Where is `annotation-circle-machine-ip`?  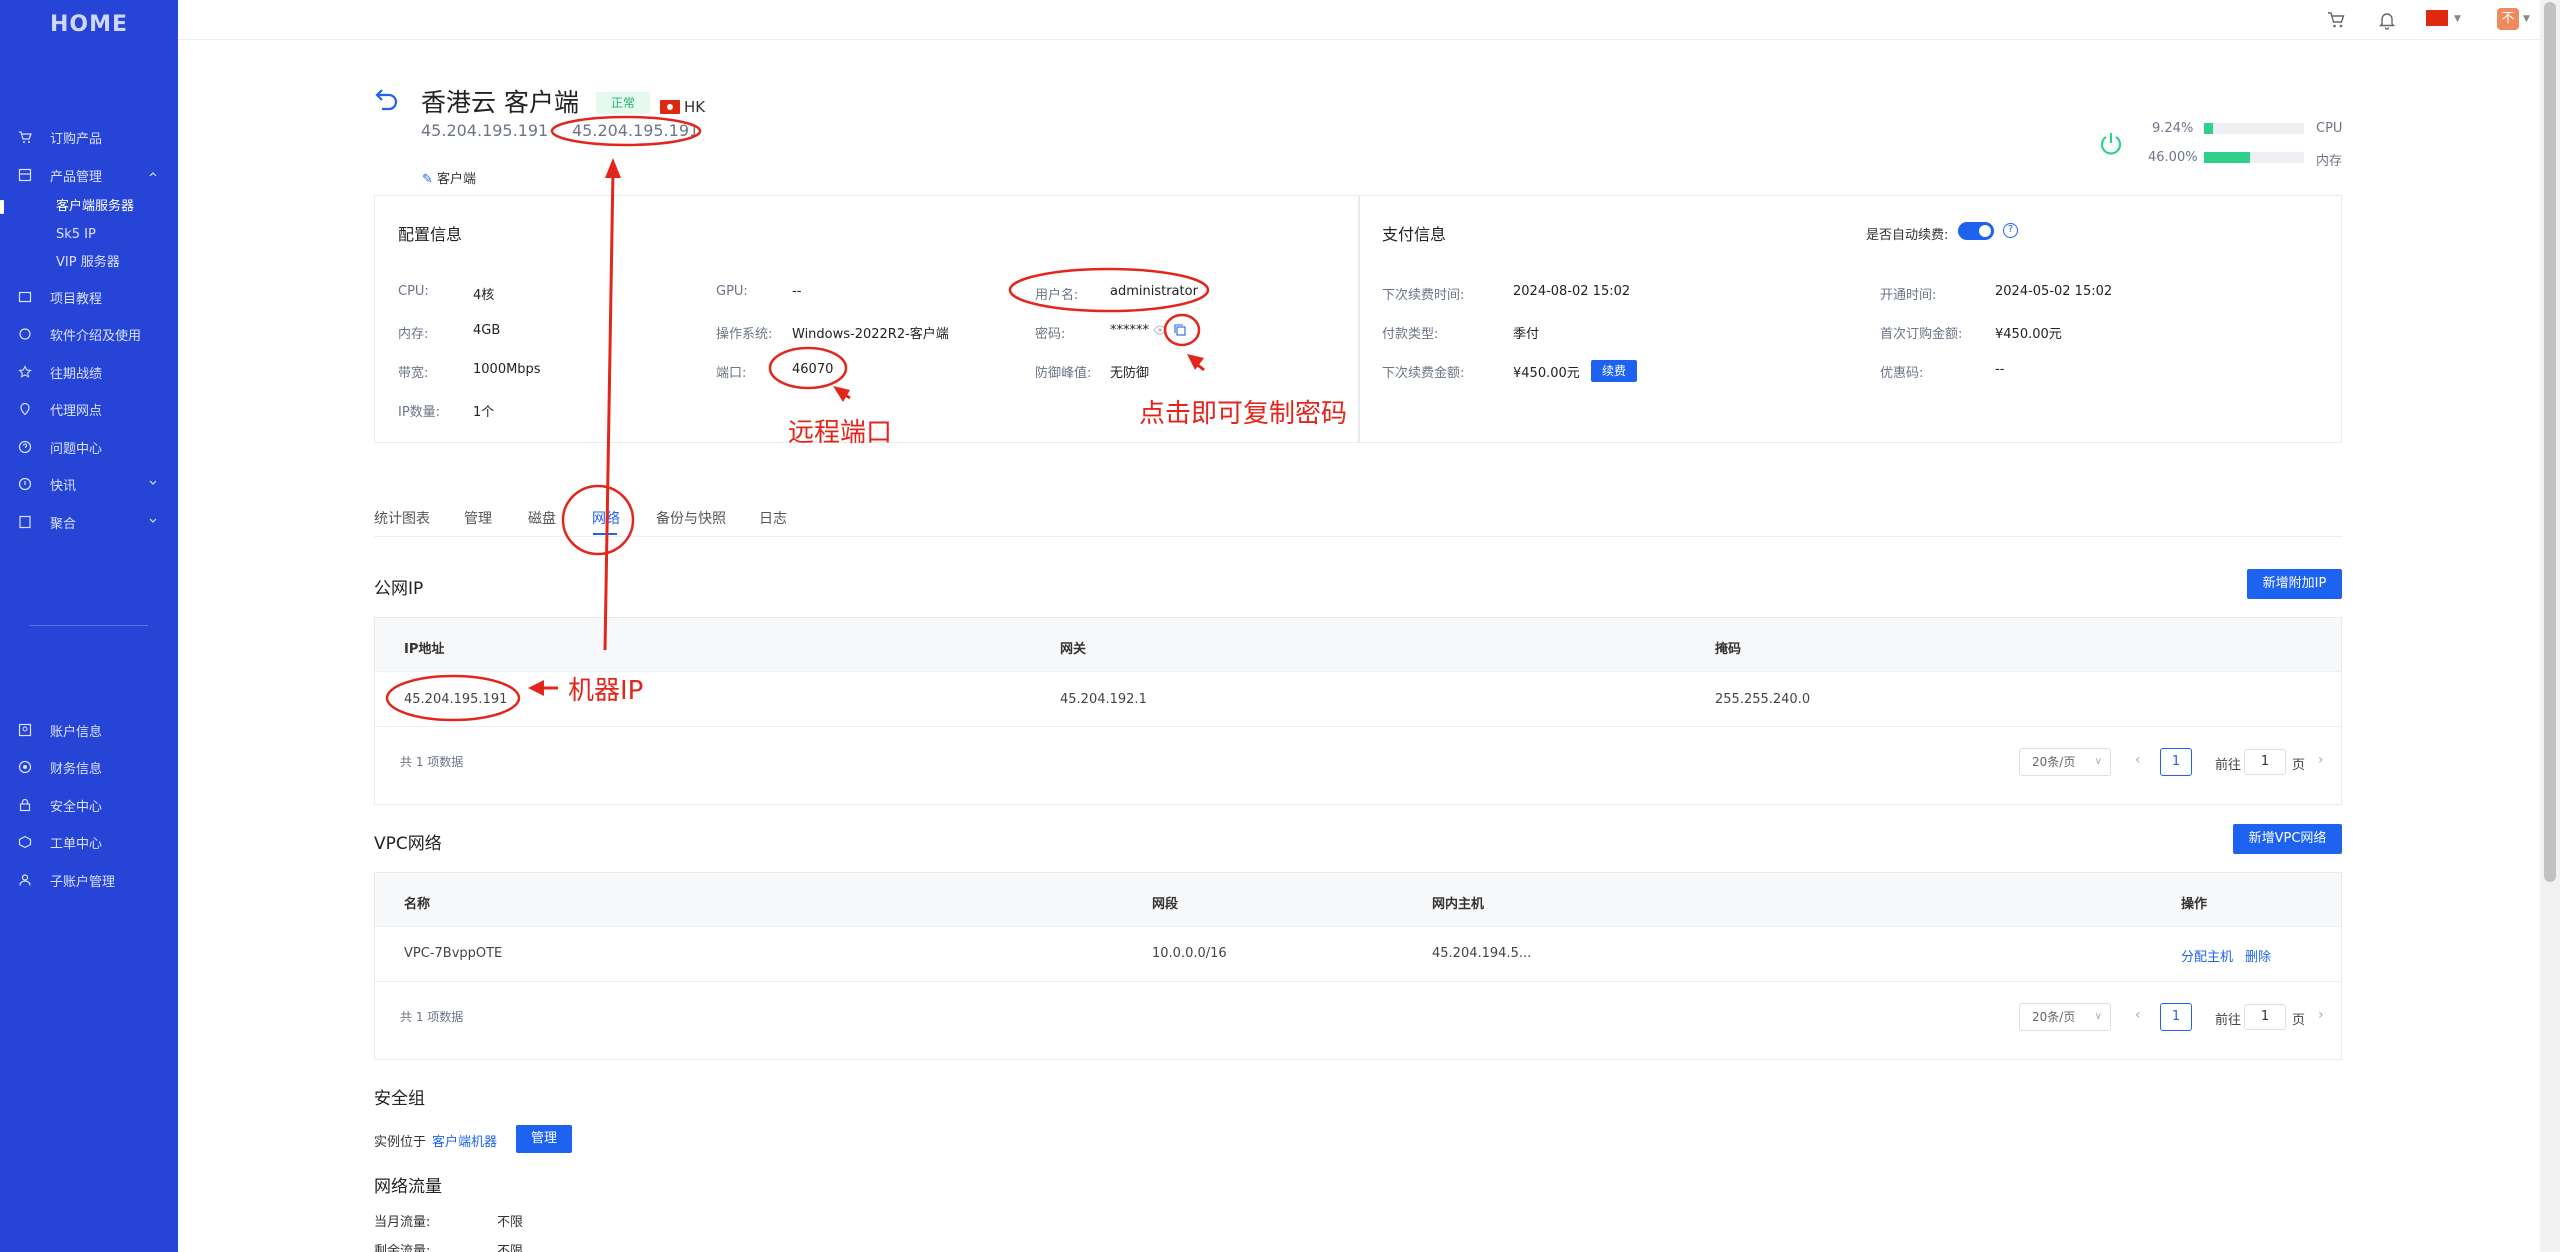
annotation-circle-machine-ip is located at coordinates (453, 698).